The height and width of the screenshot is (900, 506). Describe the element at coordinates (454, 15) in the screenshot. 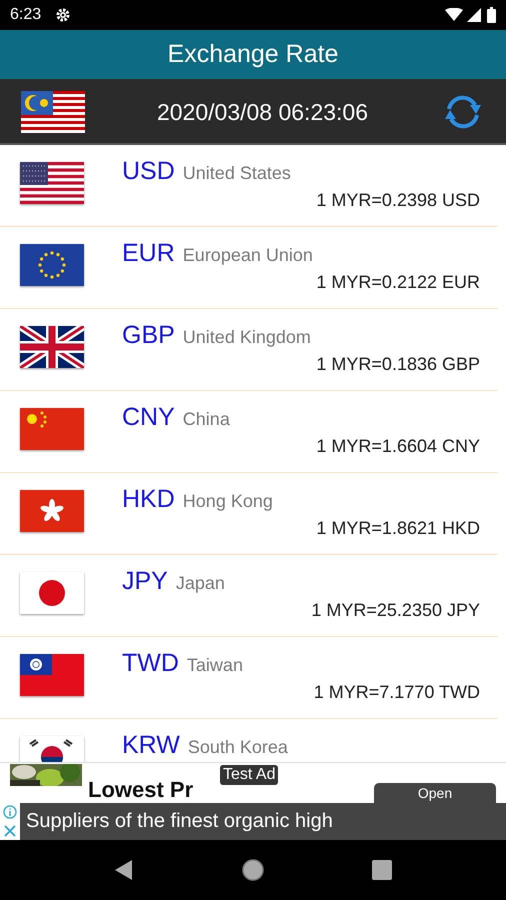

I see `wifi-icon` at that location.